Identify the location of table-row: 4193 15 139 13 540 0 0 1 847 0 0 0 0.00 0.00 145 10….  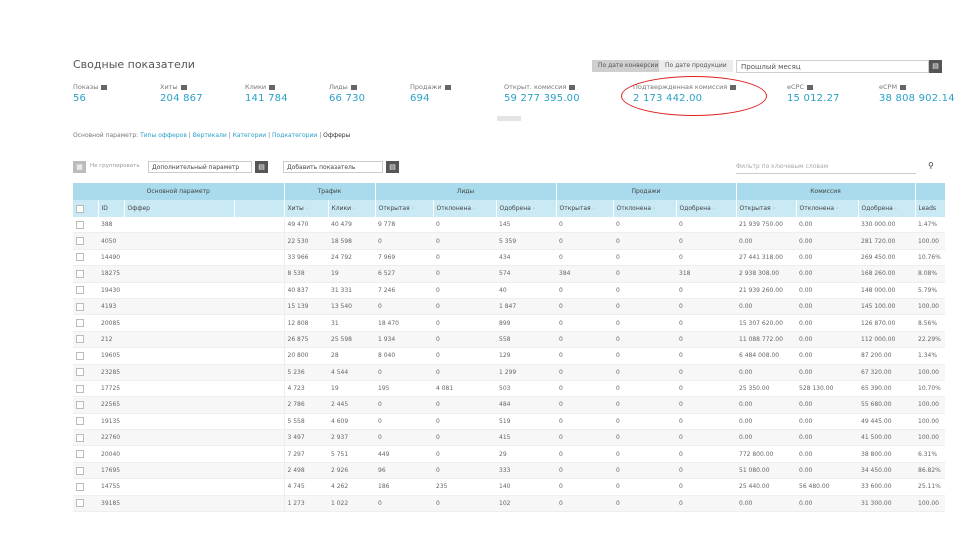
(509, 307).